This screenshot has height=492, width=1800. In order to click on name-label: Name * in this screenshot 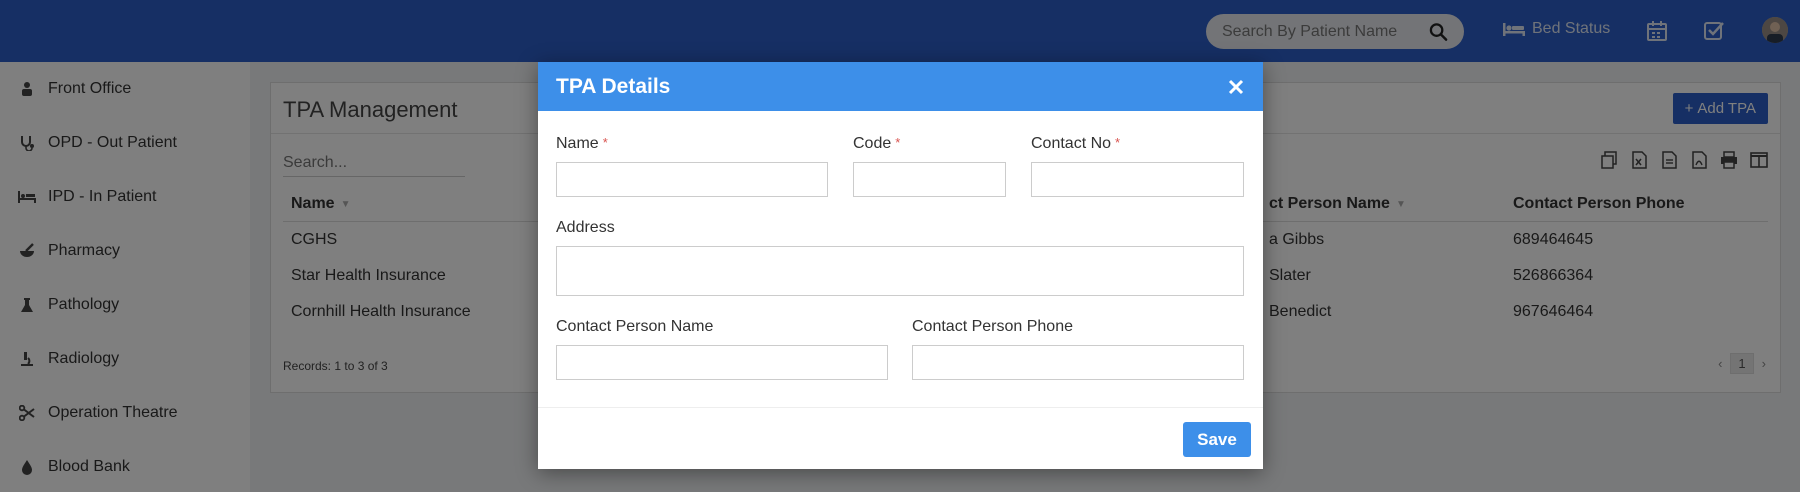, I will do `click(582, 143)`.